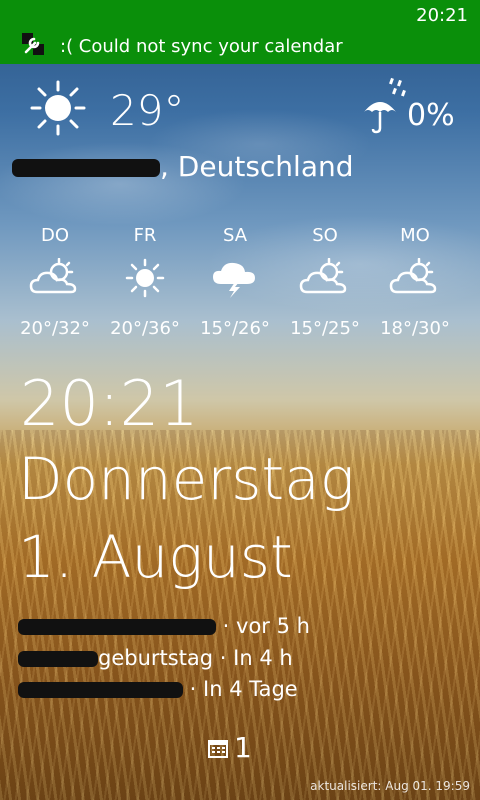 The height and width of the screenshot is (800, 480). Describe the element at coordinates (390, 786) in the screenshot. I see `last-updated: aktualisiert: Aug 01. 19:59` at that location.